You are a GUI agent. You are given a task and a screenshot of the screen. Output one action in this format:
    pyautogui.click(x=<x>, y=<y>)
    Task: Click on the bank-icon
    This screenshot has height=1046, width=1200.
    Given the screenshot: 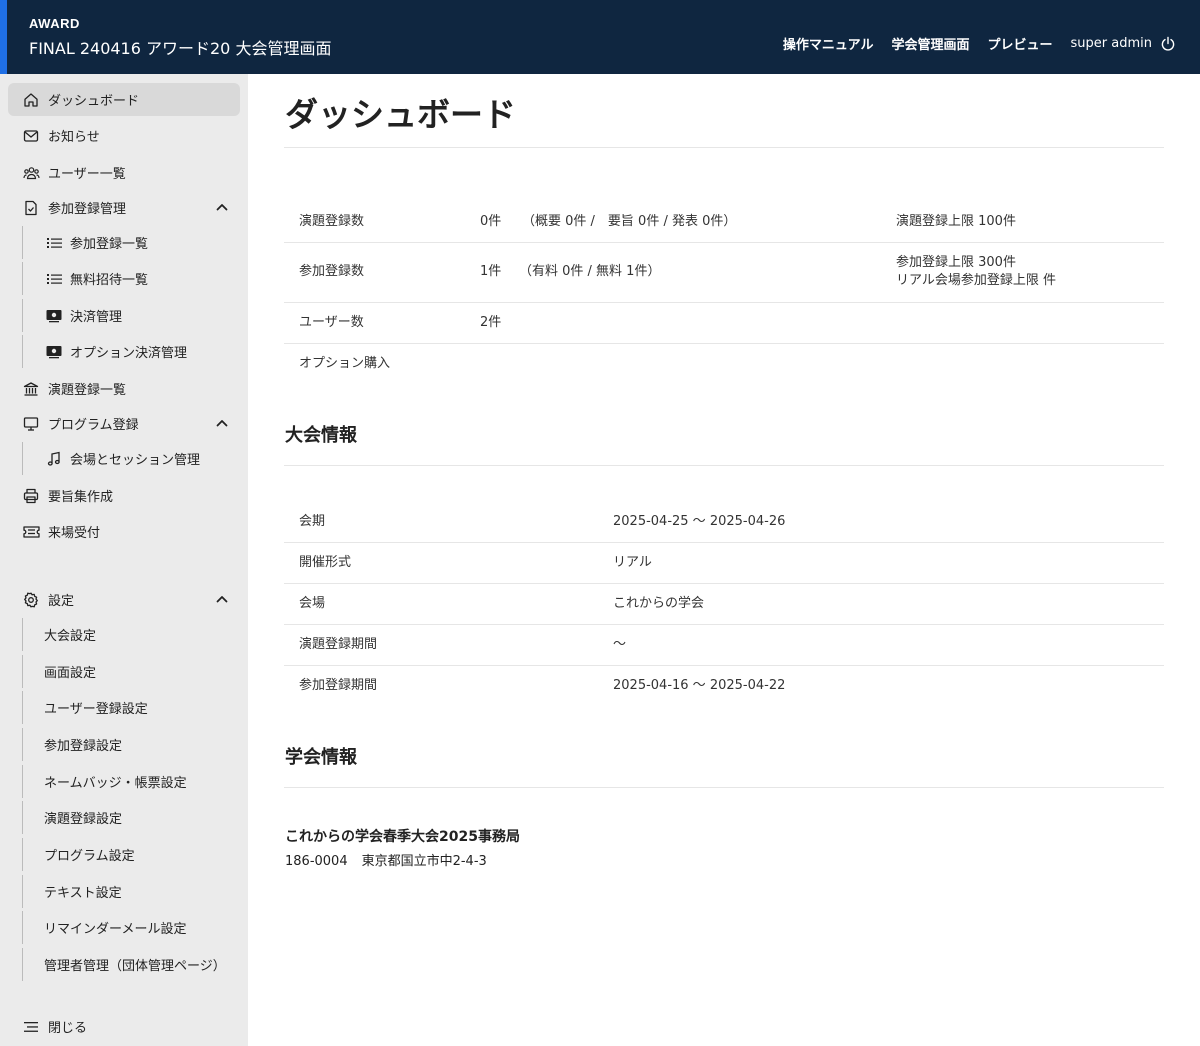 What is the action you would take?
    pyautogui.click(x=31, y=389)
    